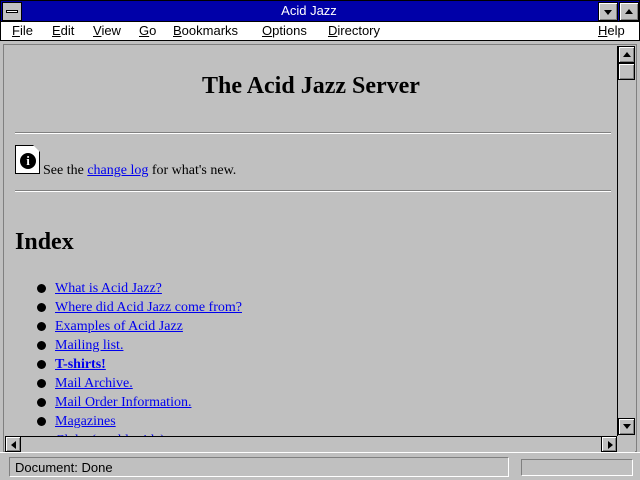 This screenshot has width=640, height=480. What do you see at coordinates (94, 383) in the screenshot?
I see `index-link: Mail Archive.` at bounding box center [94, 383].